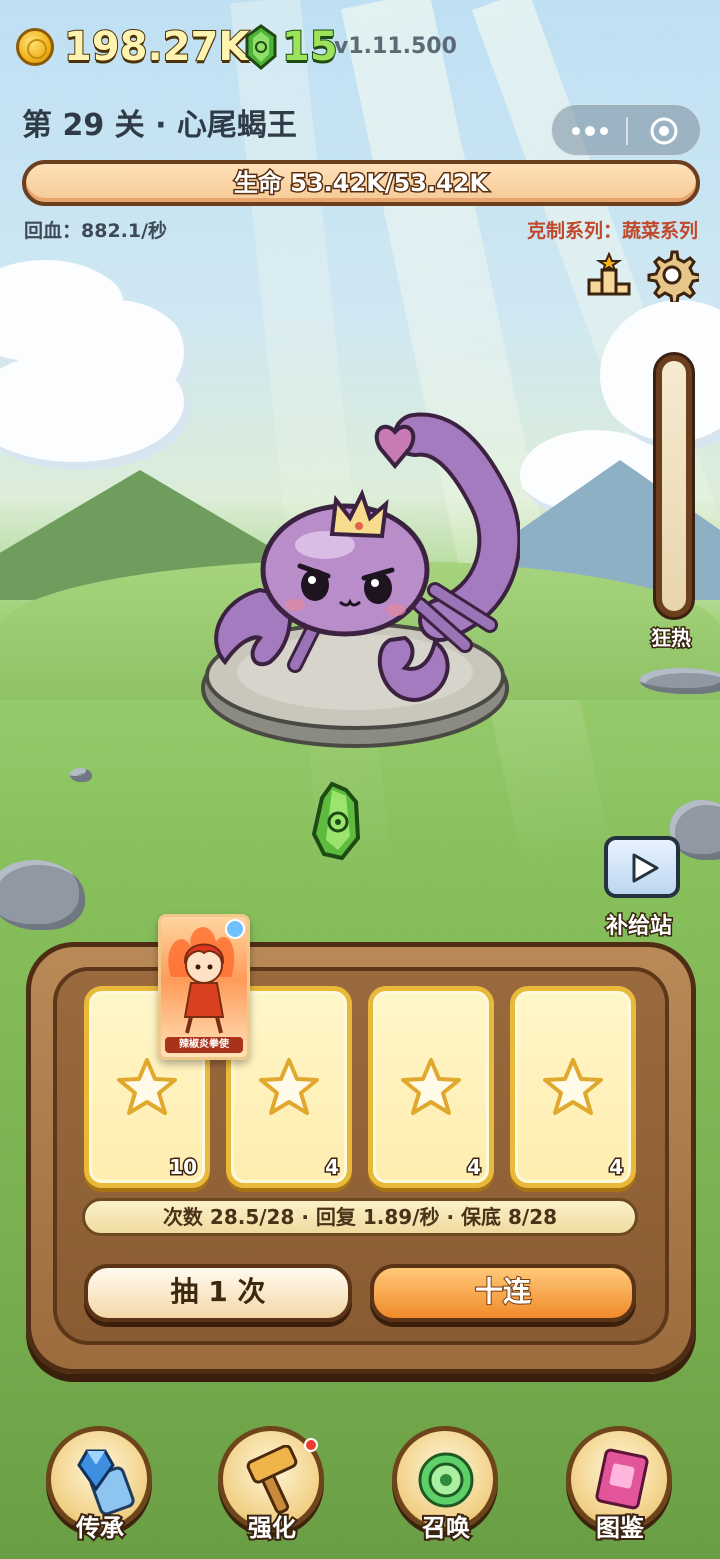  Describe the element at coordinates (360, 1479) in the screenshot. I see `bottom-nav: 传承 强化 召唤 图鉴` at that location.